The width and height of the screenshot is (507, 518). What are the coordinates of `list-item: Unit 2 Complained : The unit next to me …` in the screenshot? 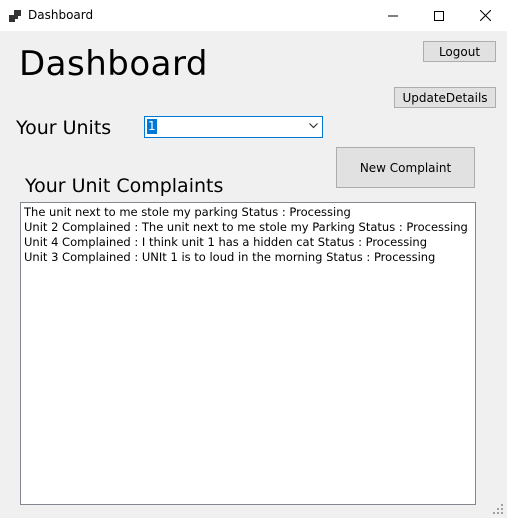 It's located at (248, 227).